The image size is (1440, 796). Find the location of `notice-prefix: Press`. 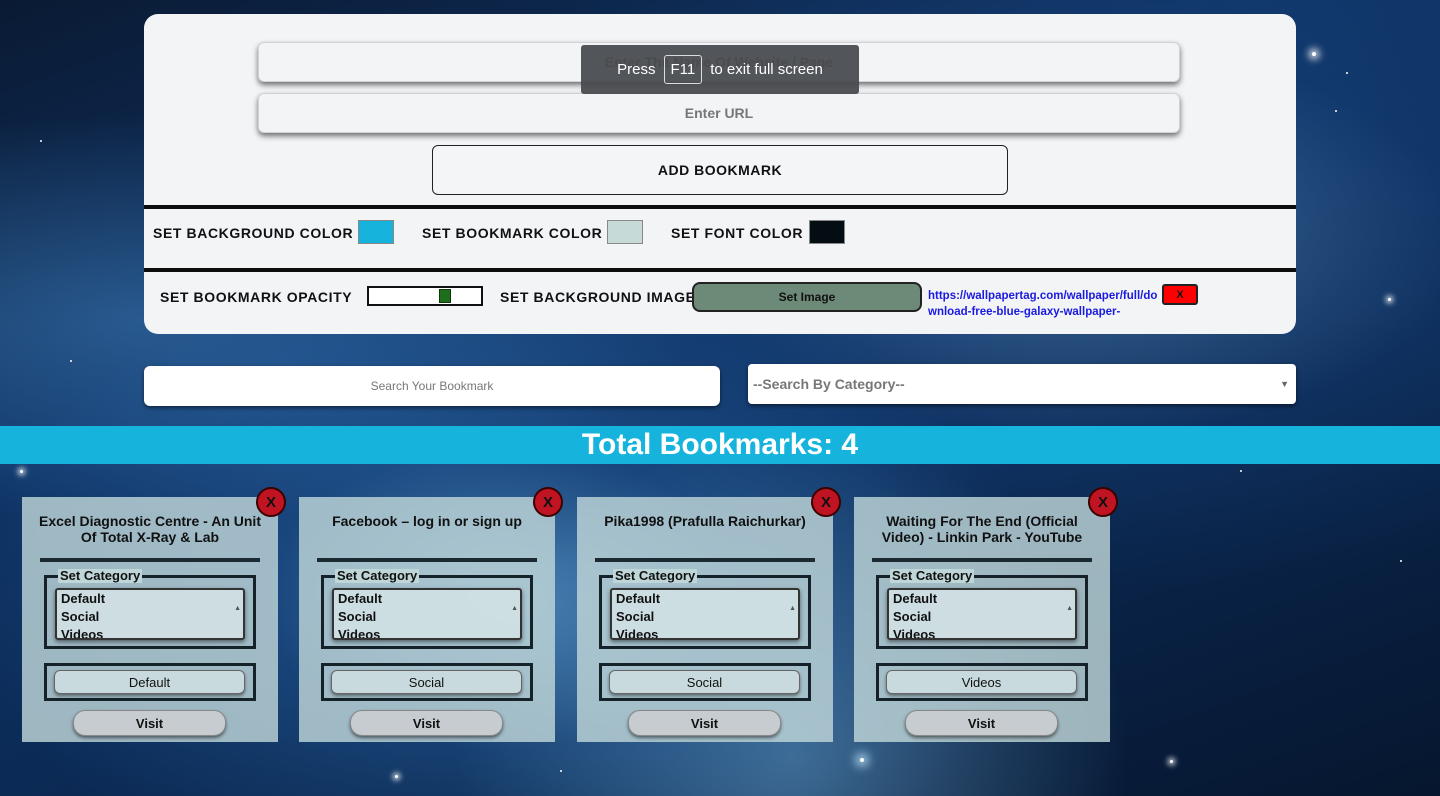

notice-prefix: Press is located at coordinates (636, 69).